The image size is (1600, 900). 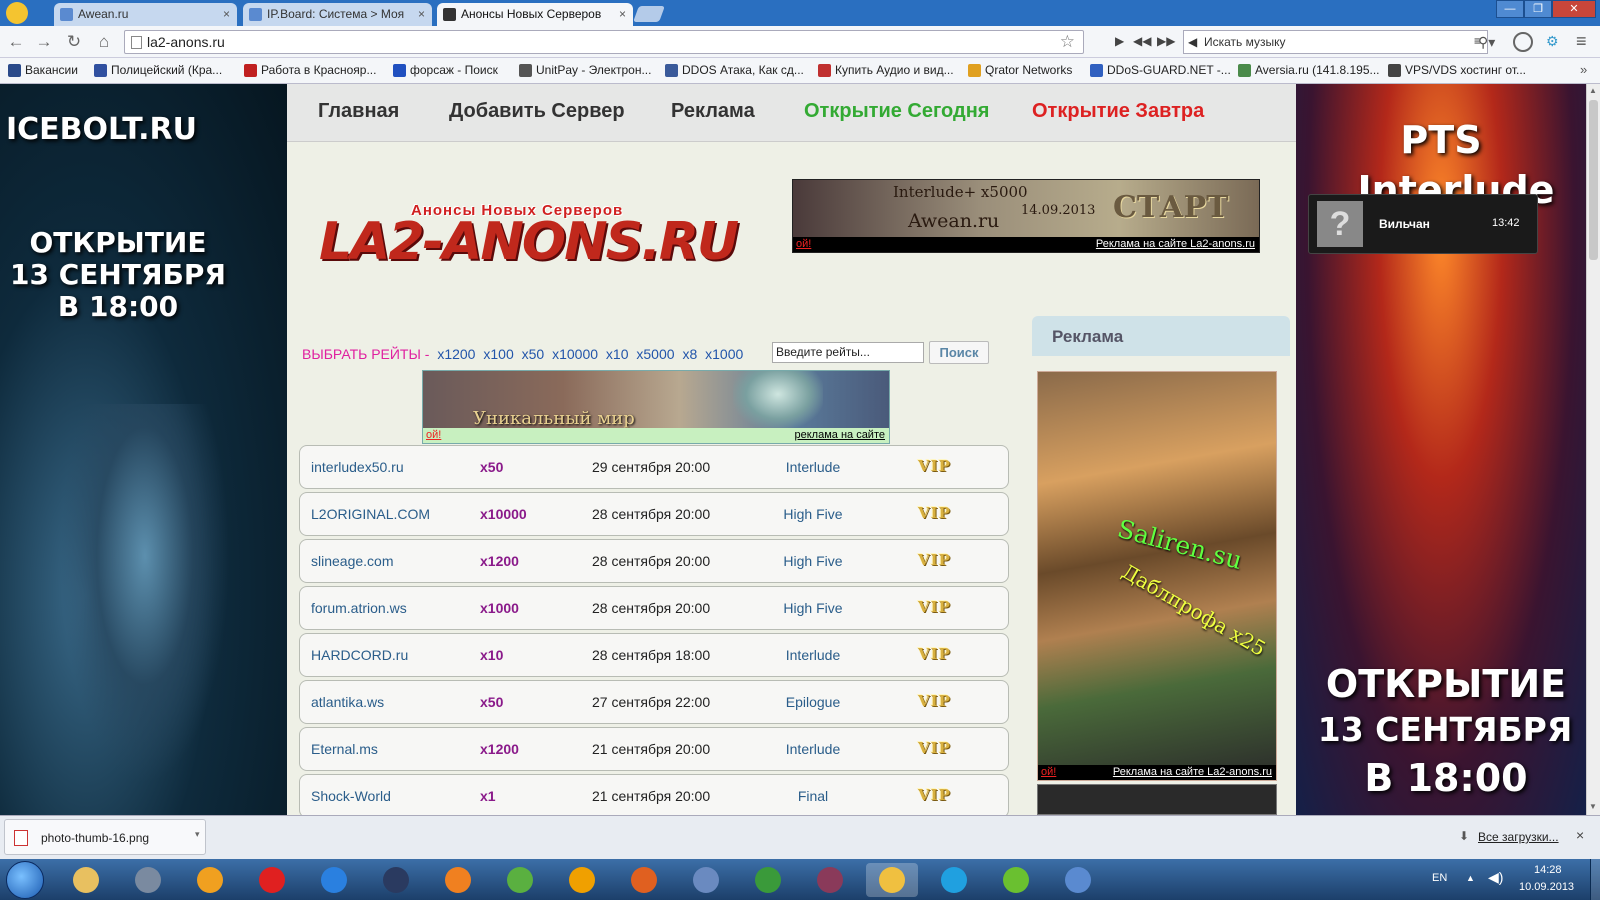 I want to click on taskbar-mail-button, so click(x=706, y=880).